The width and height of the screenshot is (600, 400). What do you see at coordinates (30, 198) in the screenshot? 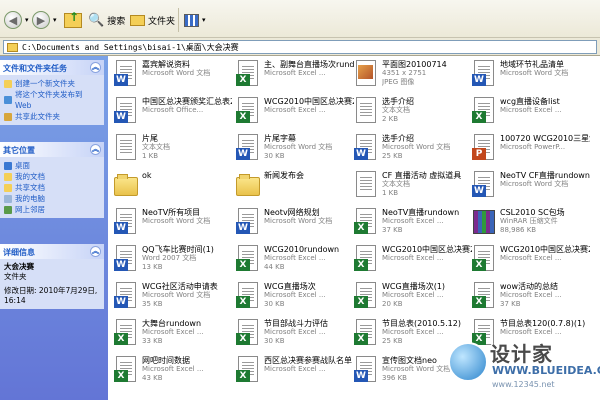
I see `place-label: 我的电脑` at bounding box center [30, 198].